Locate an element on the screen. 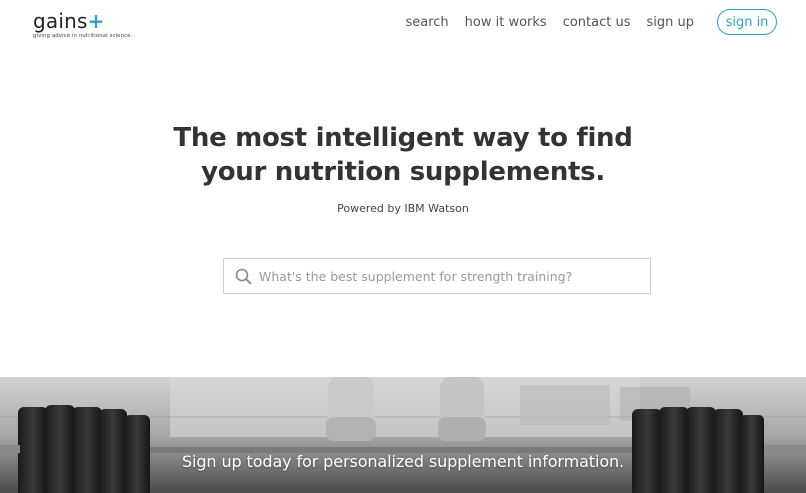  search-input is located at coordinates (449, 276).